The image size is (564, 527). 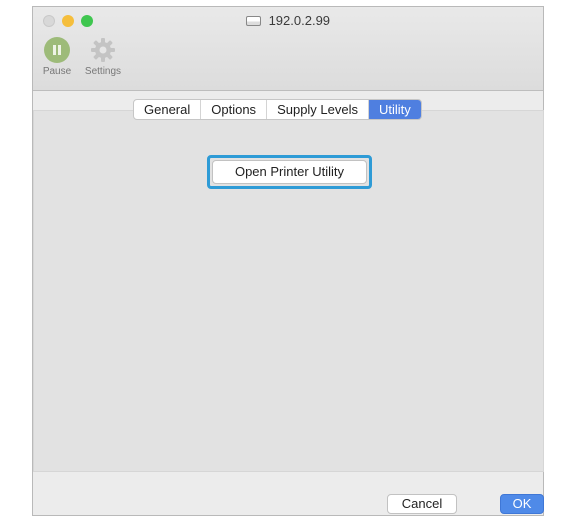 I want to click on title-bar: 192.0.2.99 Pause Settings, so click(x=288, y=49).